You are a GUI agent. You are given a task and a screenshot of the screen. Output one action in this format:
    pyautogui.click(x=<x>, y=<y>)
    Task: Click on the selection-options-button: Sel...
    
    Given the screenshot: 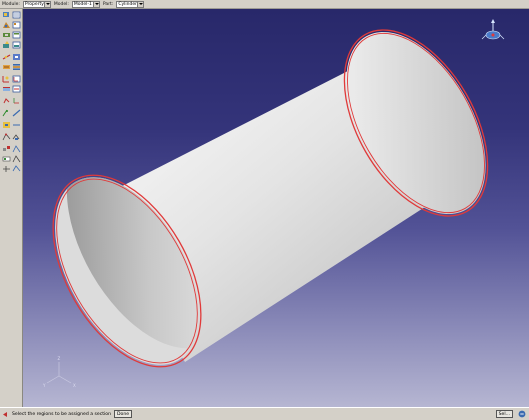 What is the action you would take?
    pyautogui.click(x=504, y=414)
    